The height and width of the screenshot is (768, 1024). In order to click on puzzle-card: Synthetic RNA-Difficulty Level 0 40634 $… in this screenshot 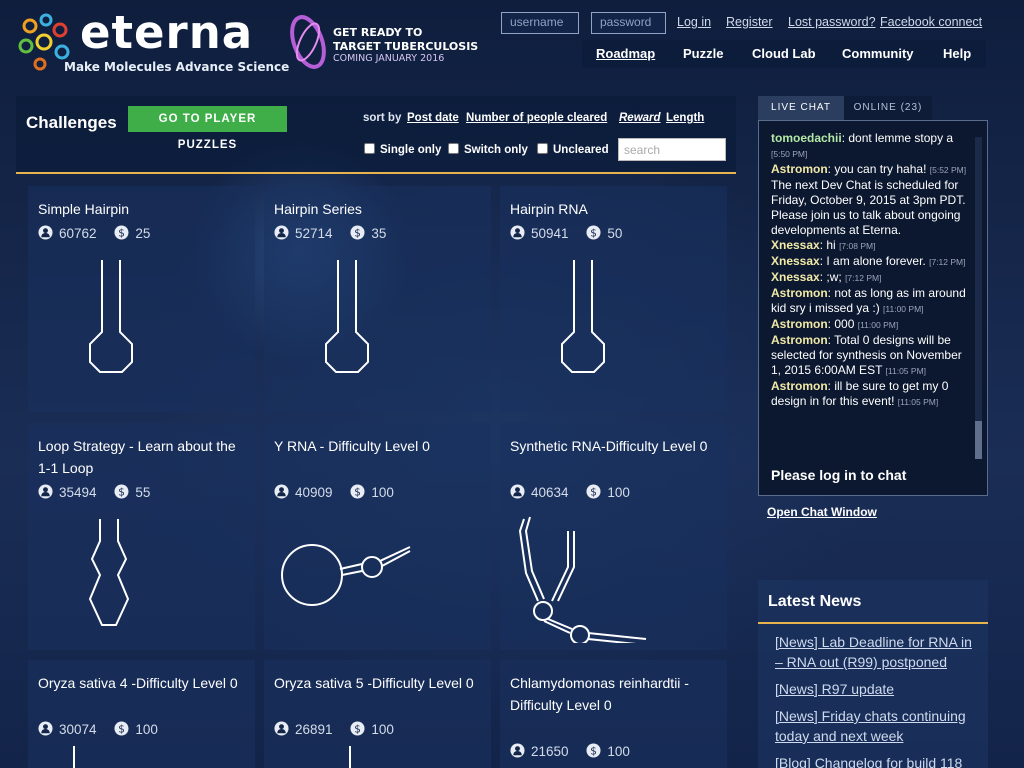, I will do `click(613, 536)`.